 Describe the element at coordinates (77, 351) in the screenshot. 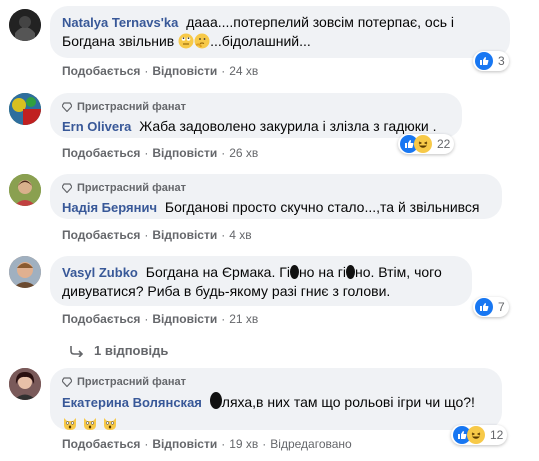

I see `reply-arrow-icon` at that location.